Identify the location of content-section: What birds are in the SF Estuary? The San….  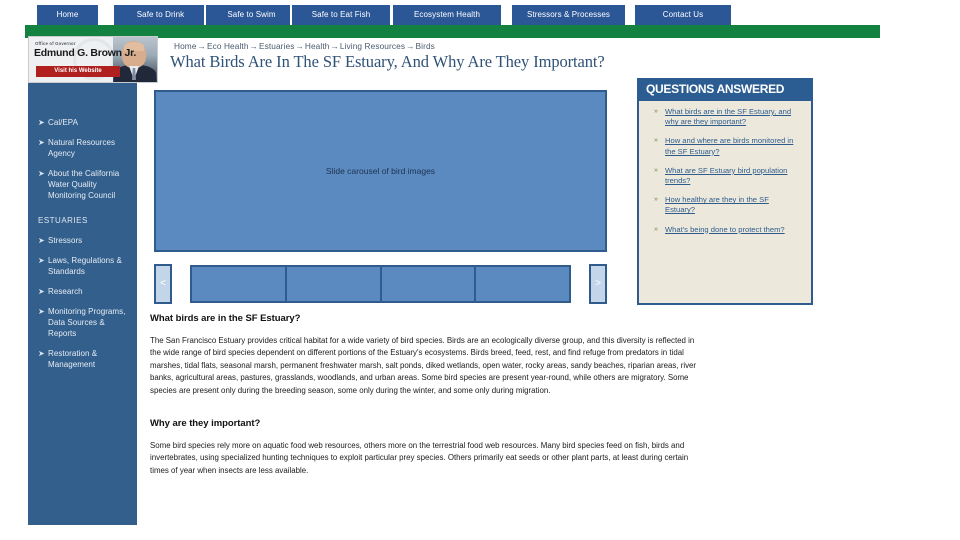
(424, 355).